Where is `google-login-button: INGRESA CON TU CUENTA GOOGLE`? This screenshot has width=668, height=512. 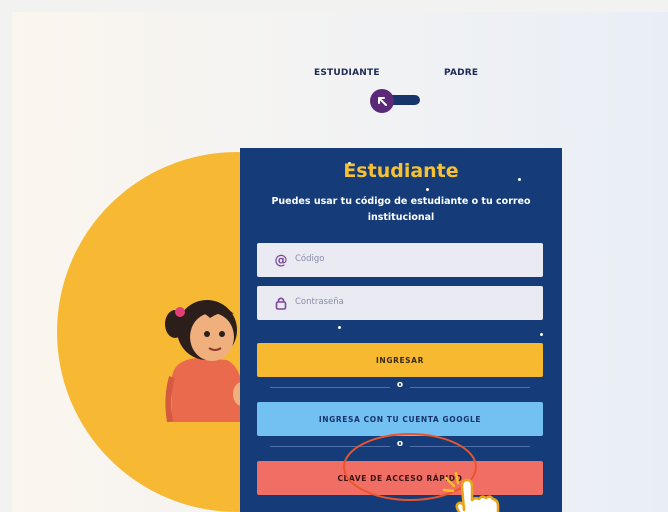
google-login-button: INGRESA CON TU CUENTA GOOGLE is located at coordinates (400, 419).